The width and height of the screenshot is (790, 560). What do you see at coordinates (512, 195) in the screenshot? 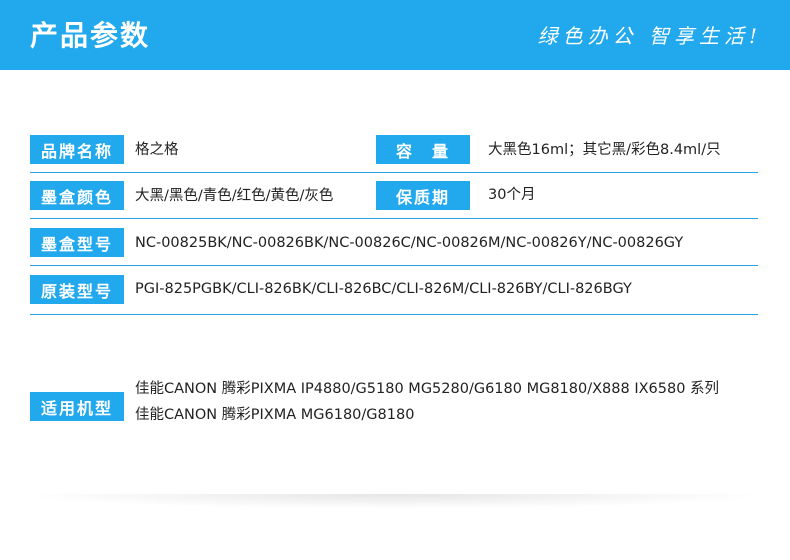
I see `warranty-value: 30个月` at bounding box center [512, 195].